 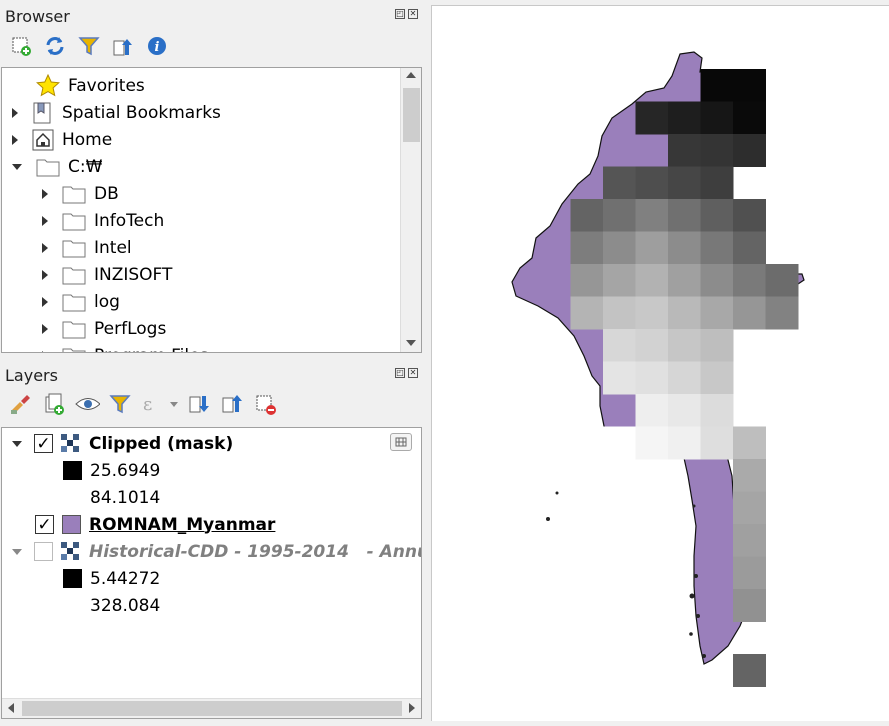 I want to click on browser-item: Program Files, so click(x=125, y=347).